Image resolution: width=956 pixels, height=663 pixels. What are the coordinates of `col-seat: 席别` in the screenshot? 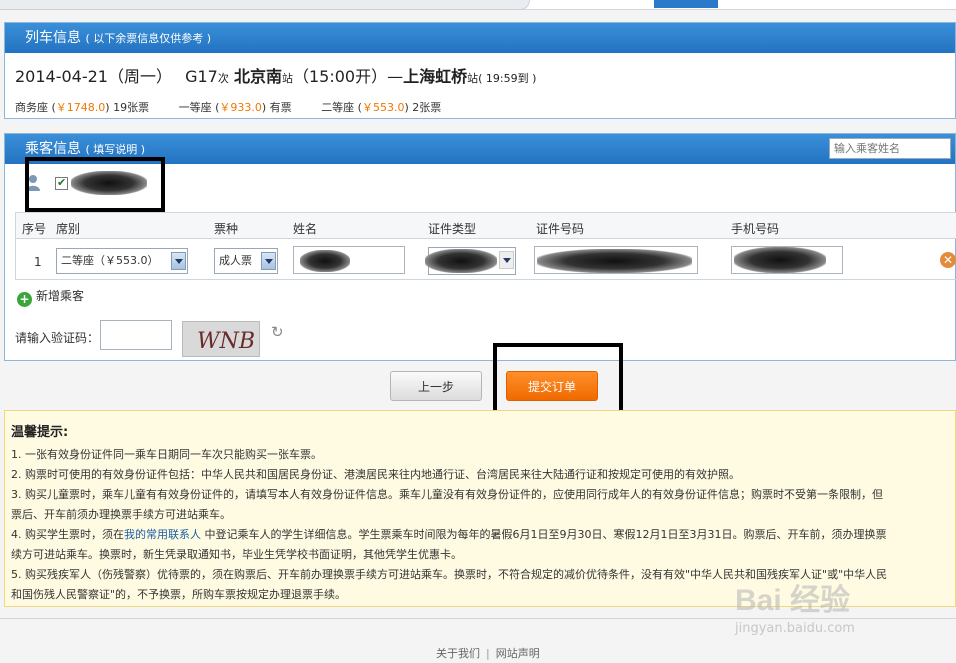 It's located at (68, 229).